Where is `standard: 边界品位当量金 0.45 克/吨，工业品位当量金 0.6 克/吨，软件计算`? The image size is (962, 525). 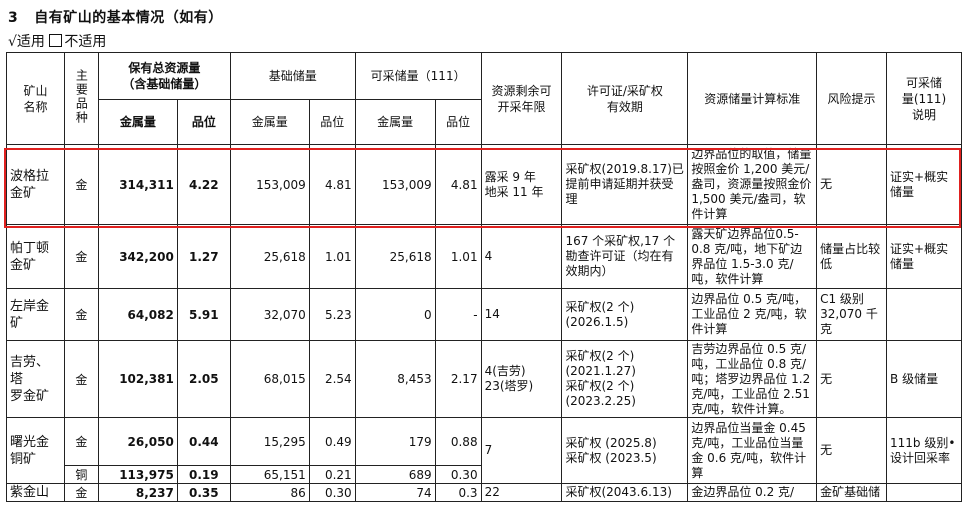
standard: 边界品位当量金 0.45 克/吨，工业品位当量金 0.6 克/吨，软件计算 is located at coordinates (752, 450).